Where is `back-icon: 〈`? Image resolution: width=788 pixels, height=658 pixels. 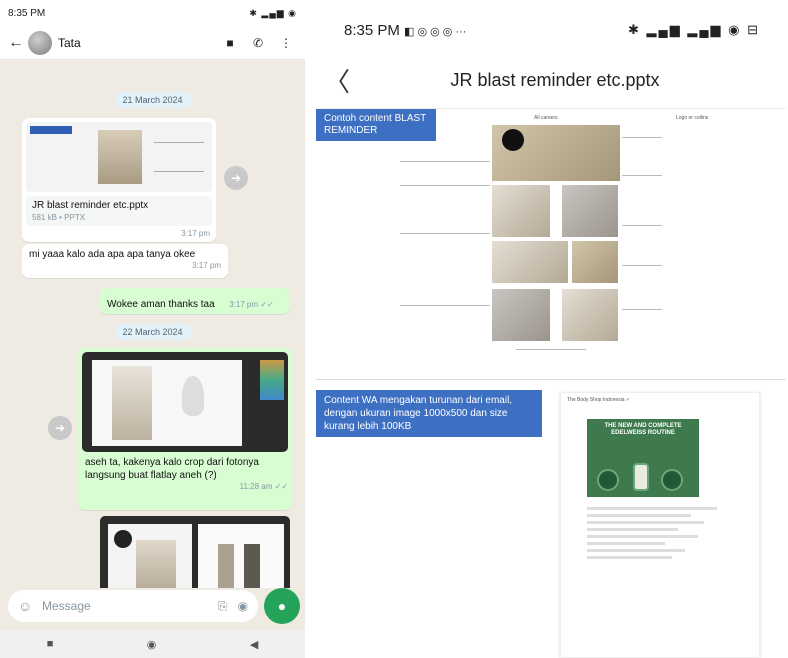 back-icon: 〈 is located at coordinates (337, 80).